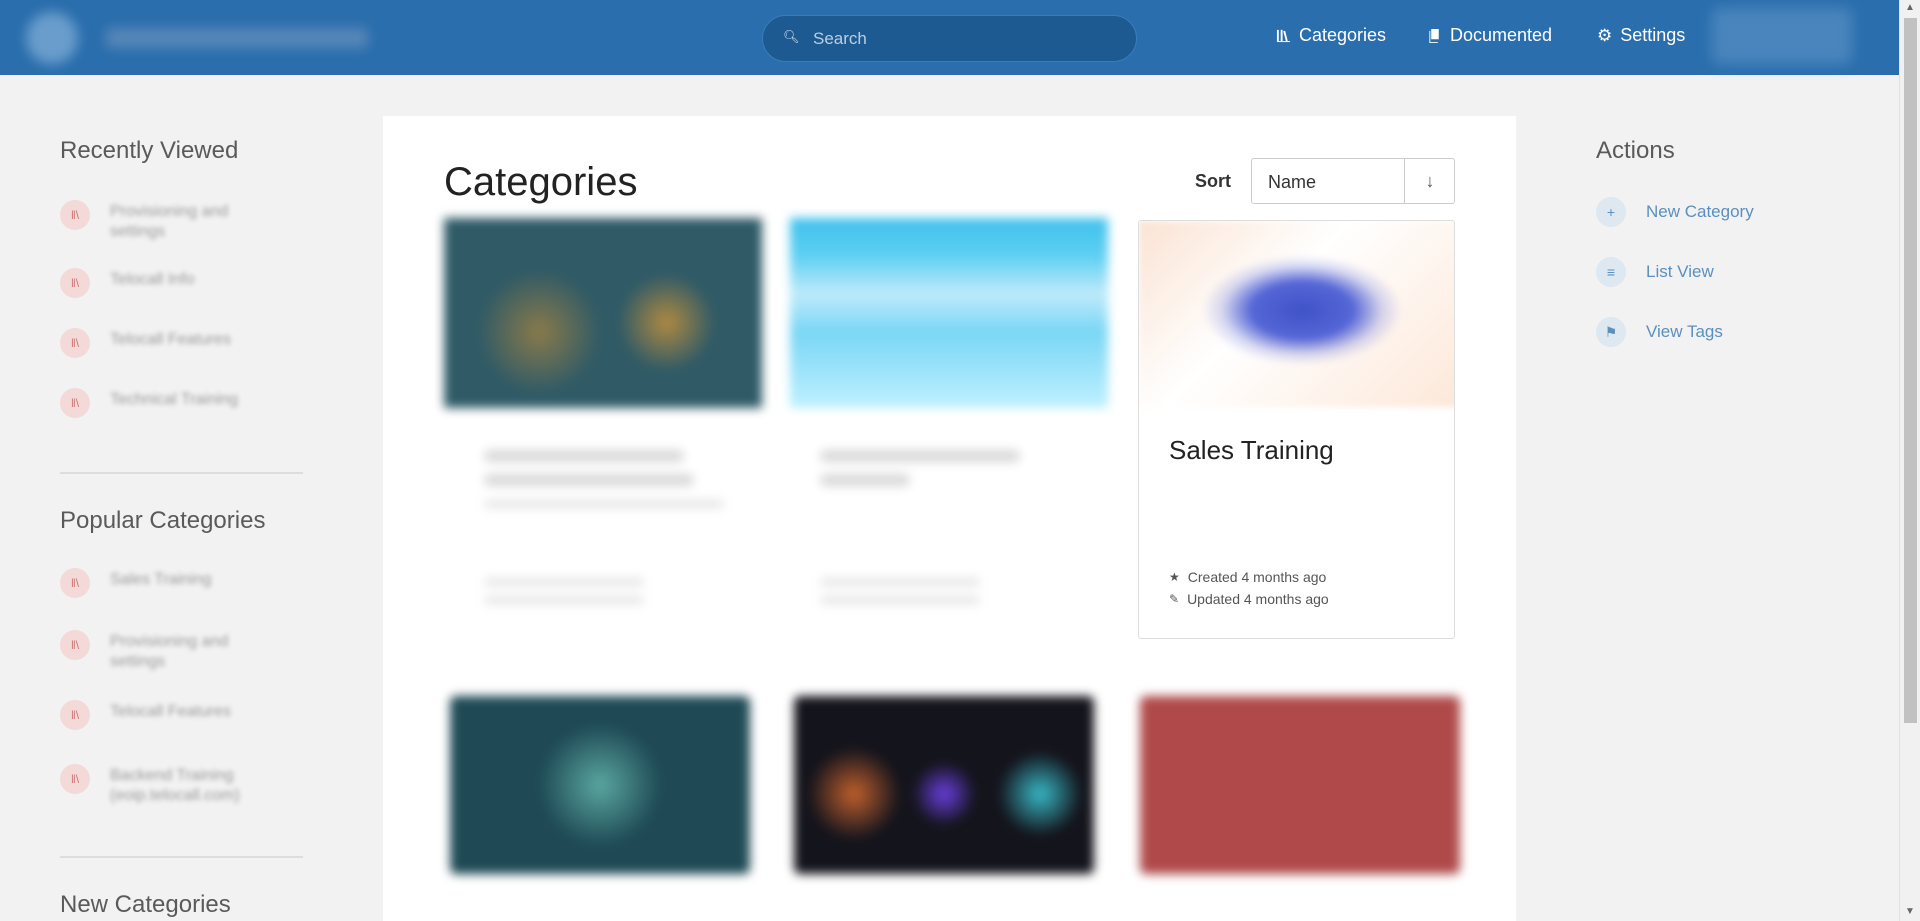 This screenshot has width=1920, height=921. What do you see at coordinates (1174, 599) in the screenshot?
I see `pencil-icon: ✎` at bounding box center [1174, 599].